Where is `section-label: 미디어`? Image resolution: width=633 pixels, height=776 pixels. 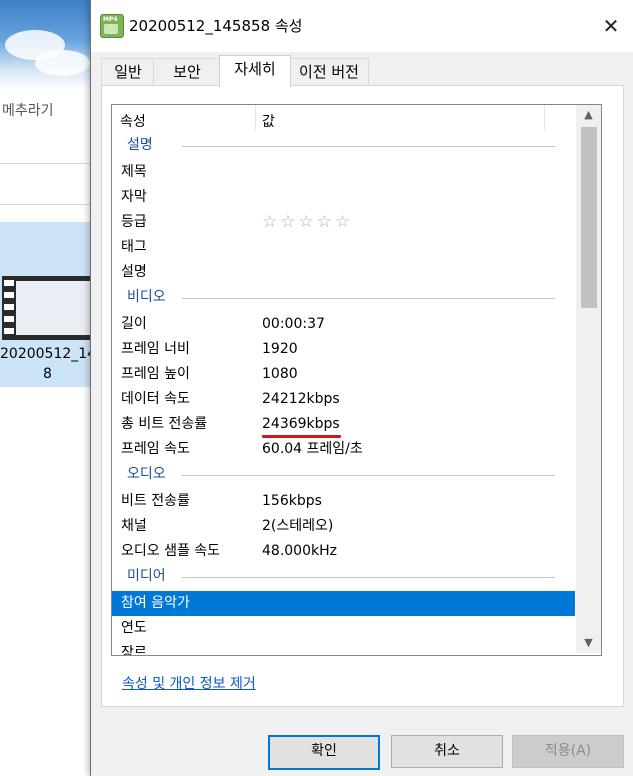 section-label: 미디어 is located at coordinates (146, 576).